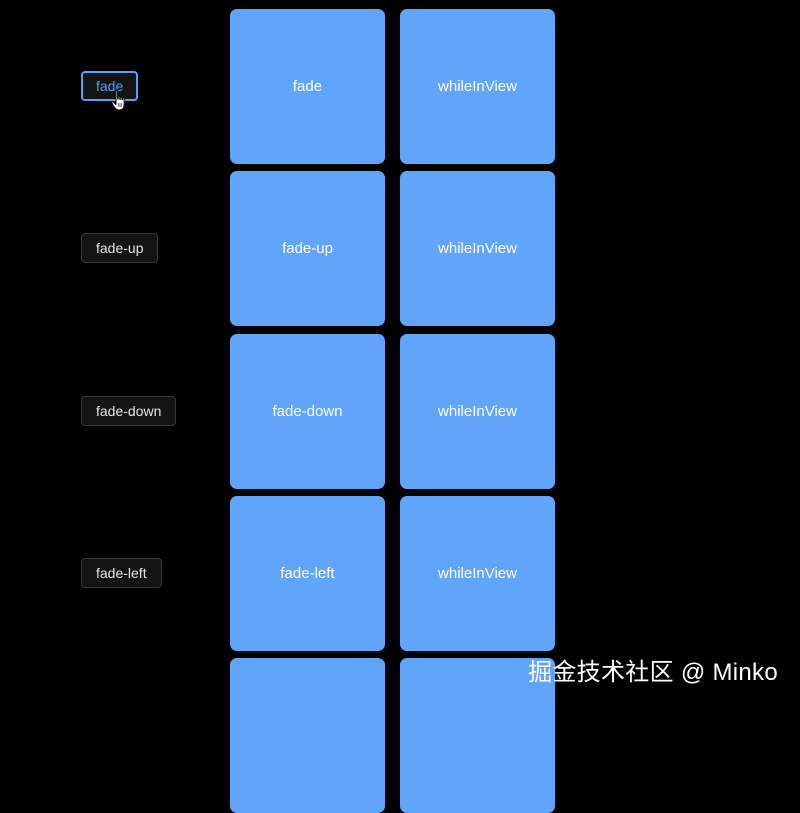 The height and width of the screenshot is (813, 800). I want to click on fade-box: fade, so click(307, 86).